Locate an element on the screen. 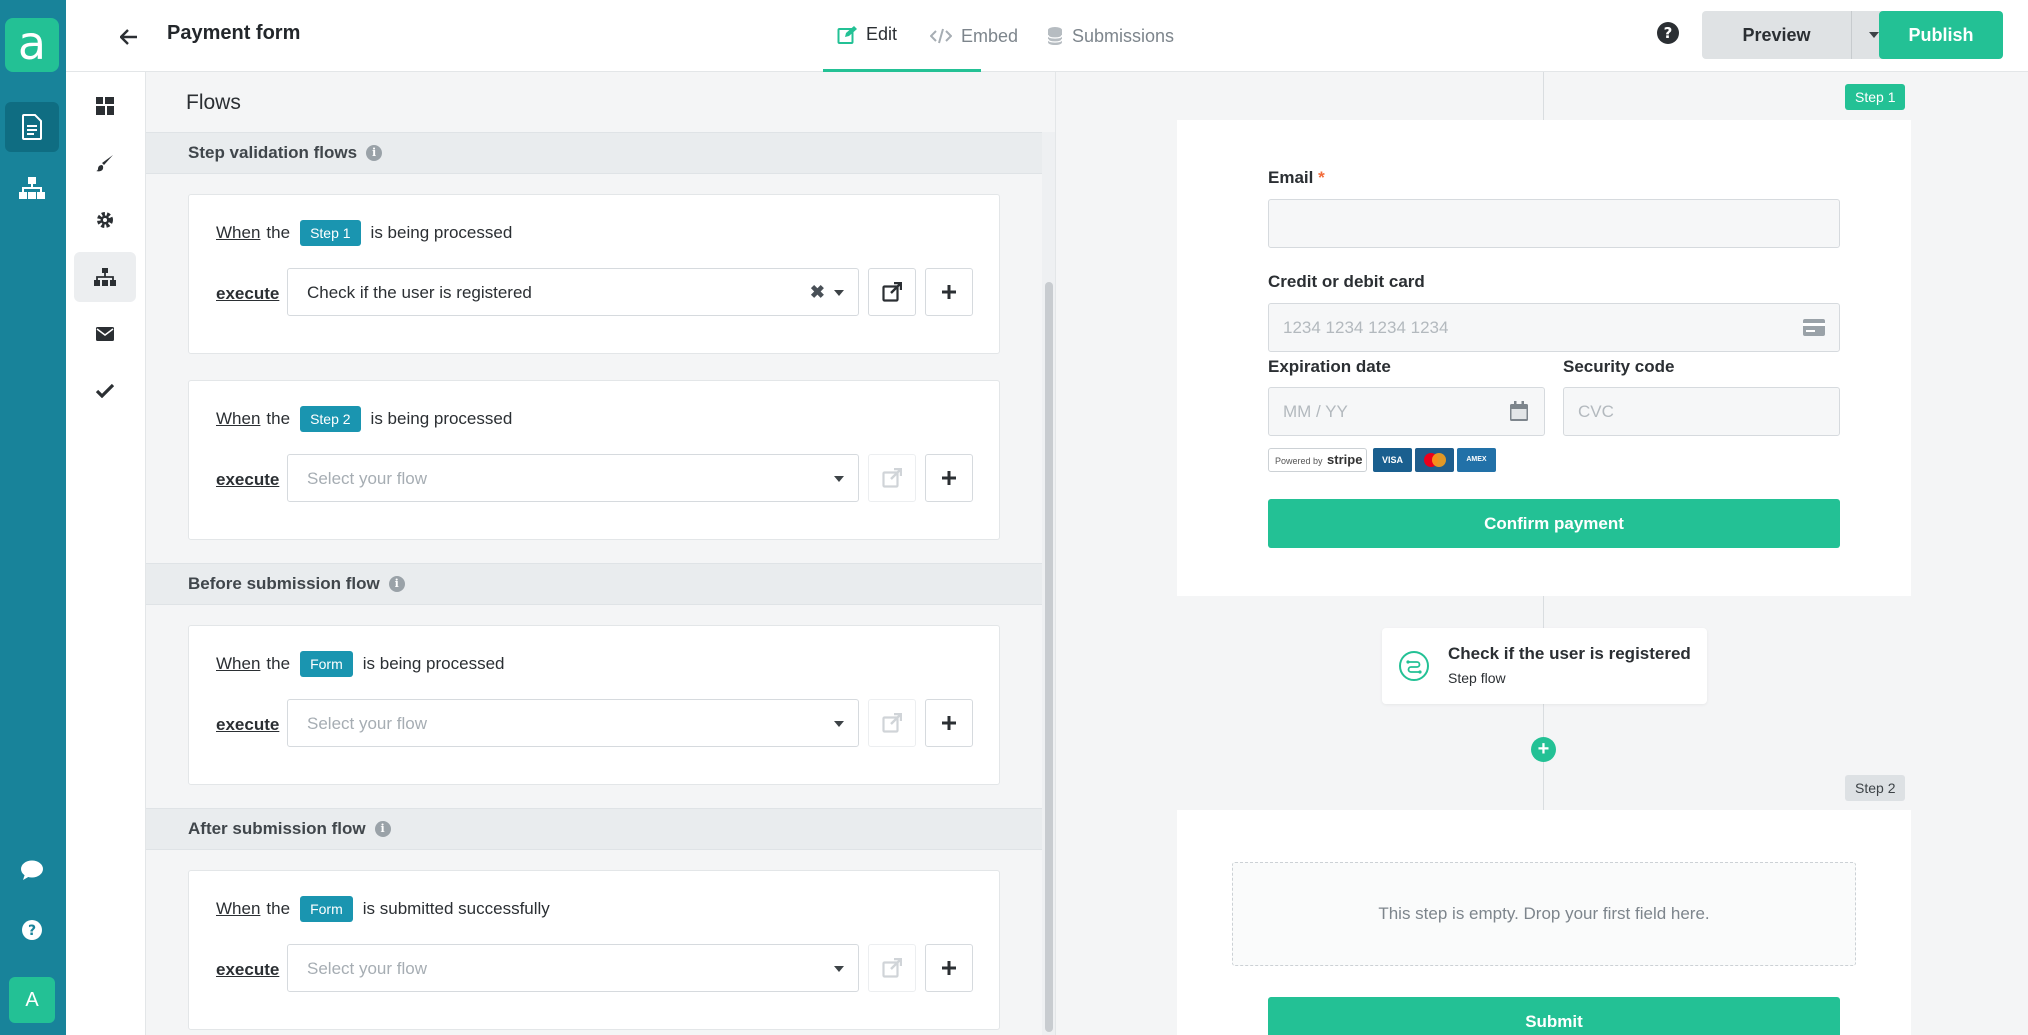 This screenshot has width=2028, height=1035. sidebar-item-settings is located at coordinates (105, 220).